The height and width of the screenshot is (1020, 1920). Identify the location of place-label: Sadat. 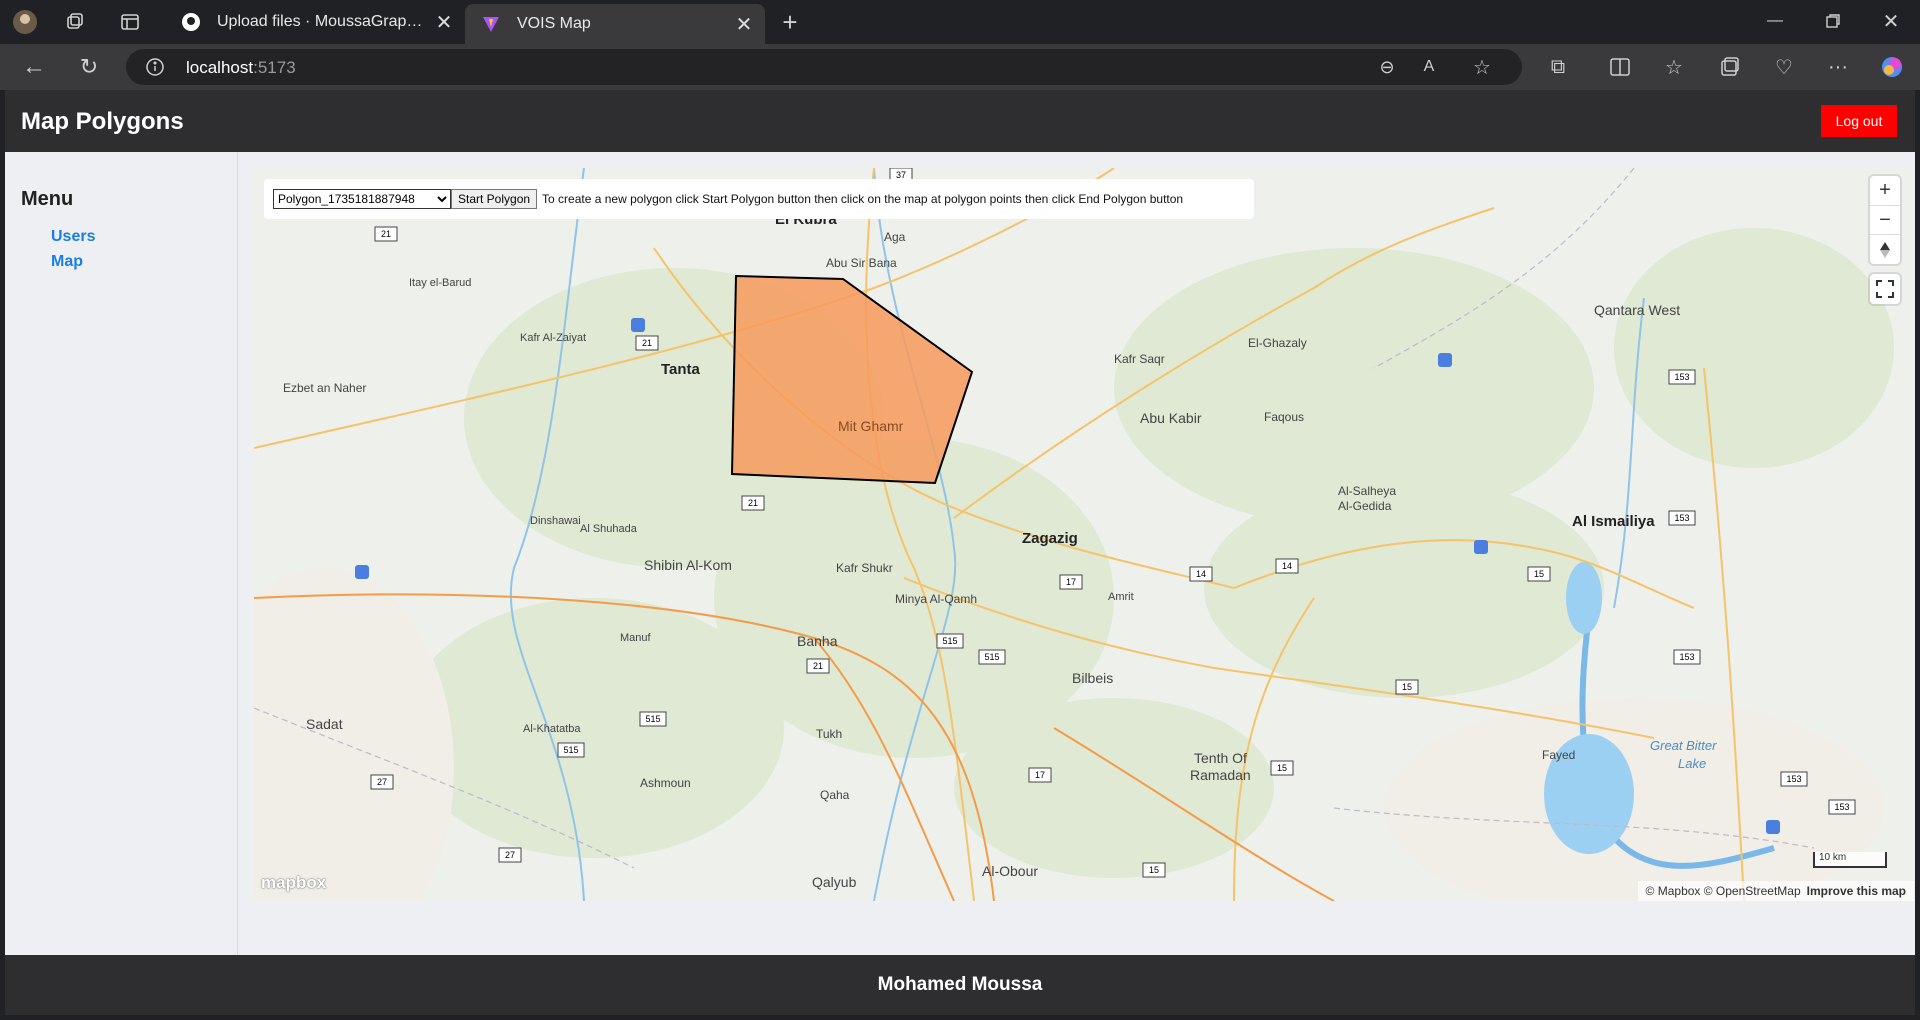
(324, 724).